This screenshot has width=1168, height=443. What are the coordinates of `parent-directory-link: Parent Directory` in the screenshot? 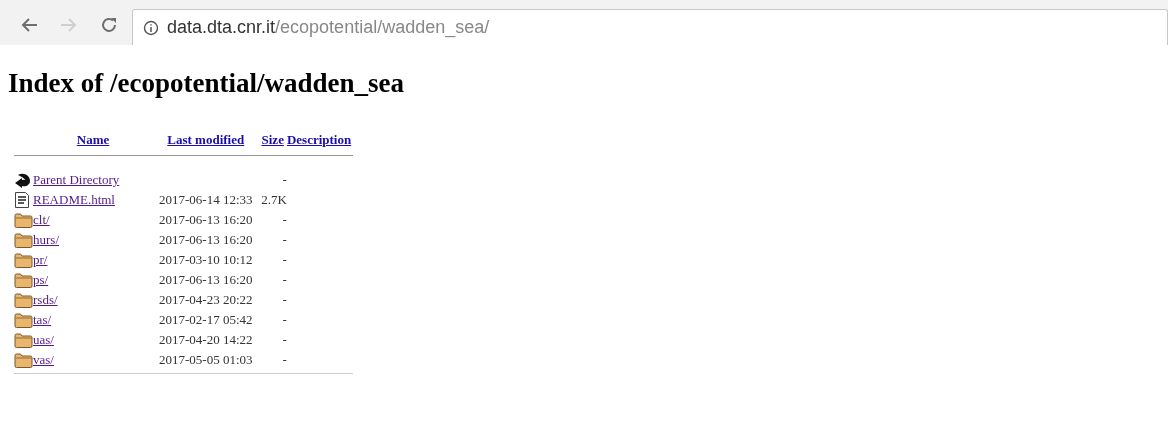 It's located at (76, 180).